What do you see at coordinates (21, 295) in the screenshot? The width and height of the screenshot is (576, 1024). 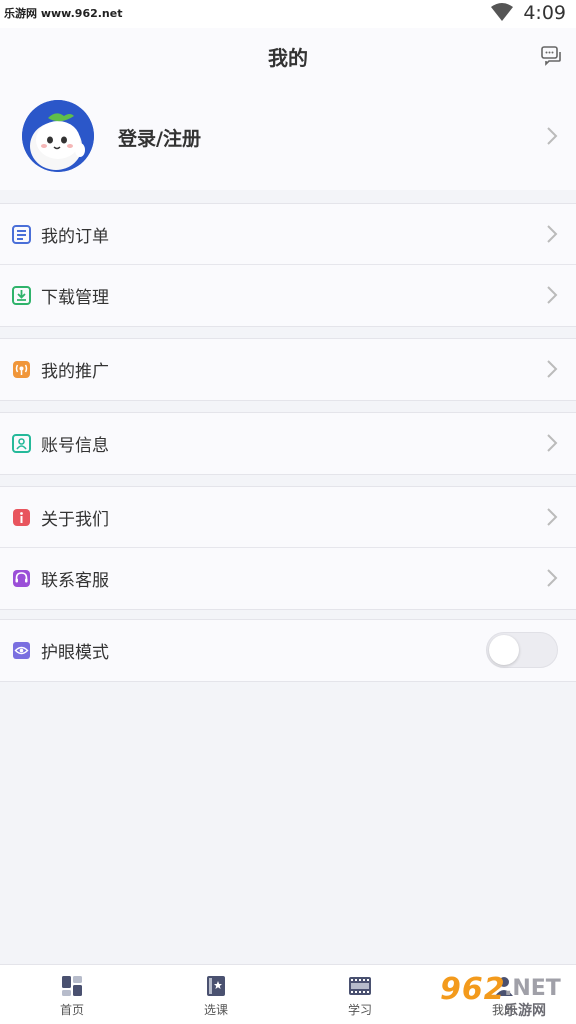 I see `download-icon` at bounding box center [21, 295].